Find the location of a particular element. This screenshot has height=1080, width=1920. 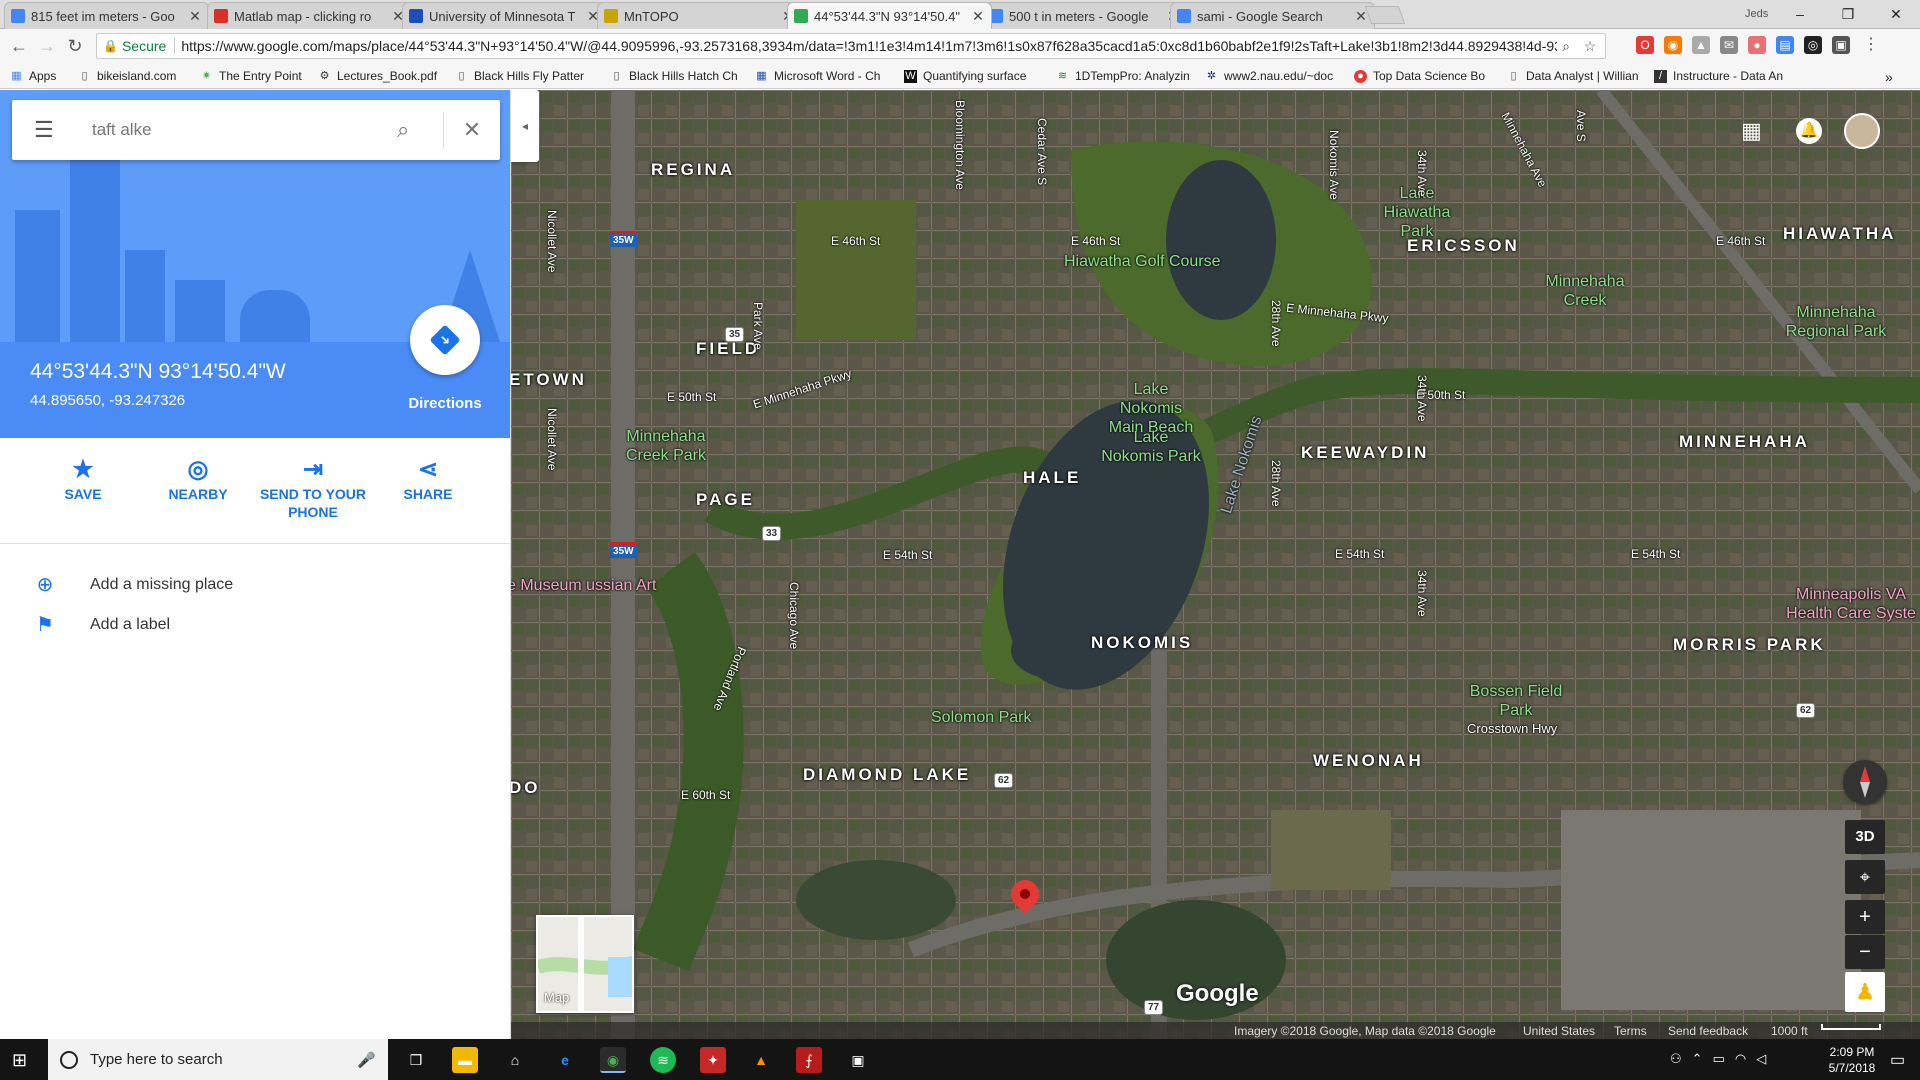

tab-500-t: 500 t in meters - Google✕ is located at coordinates (1084, 15).